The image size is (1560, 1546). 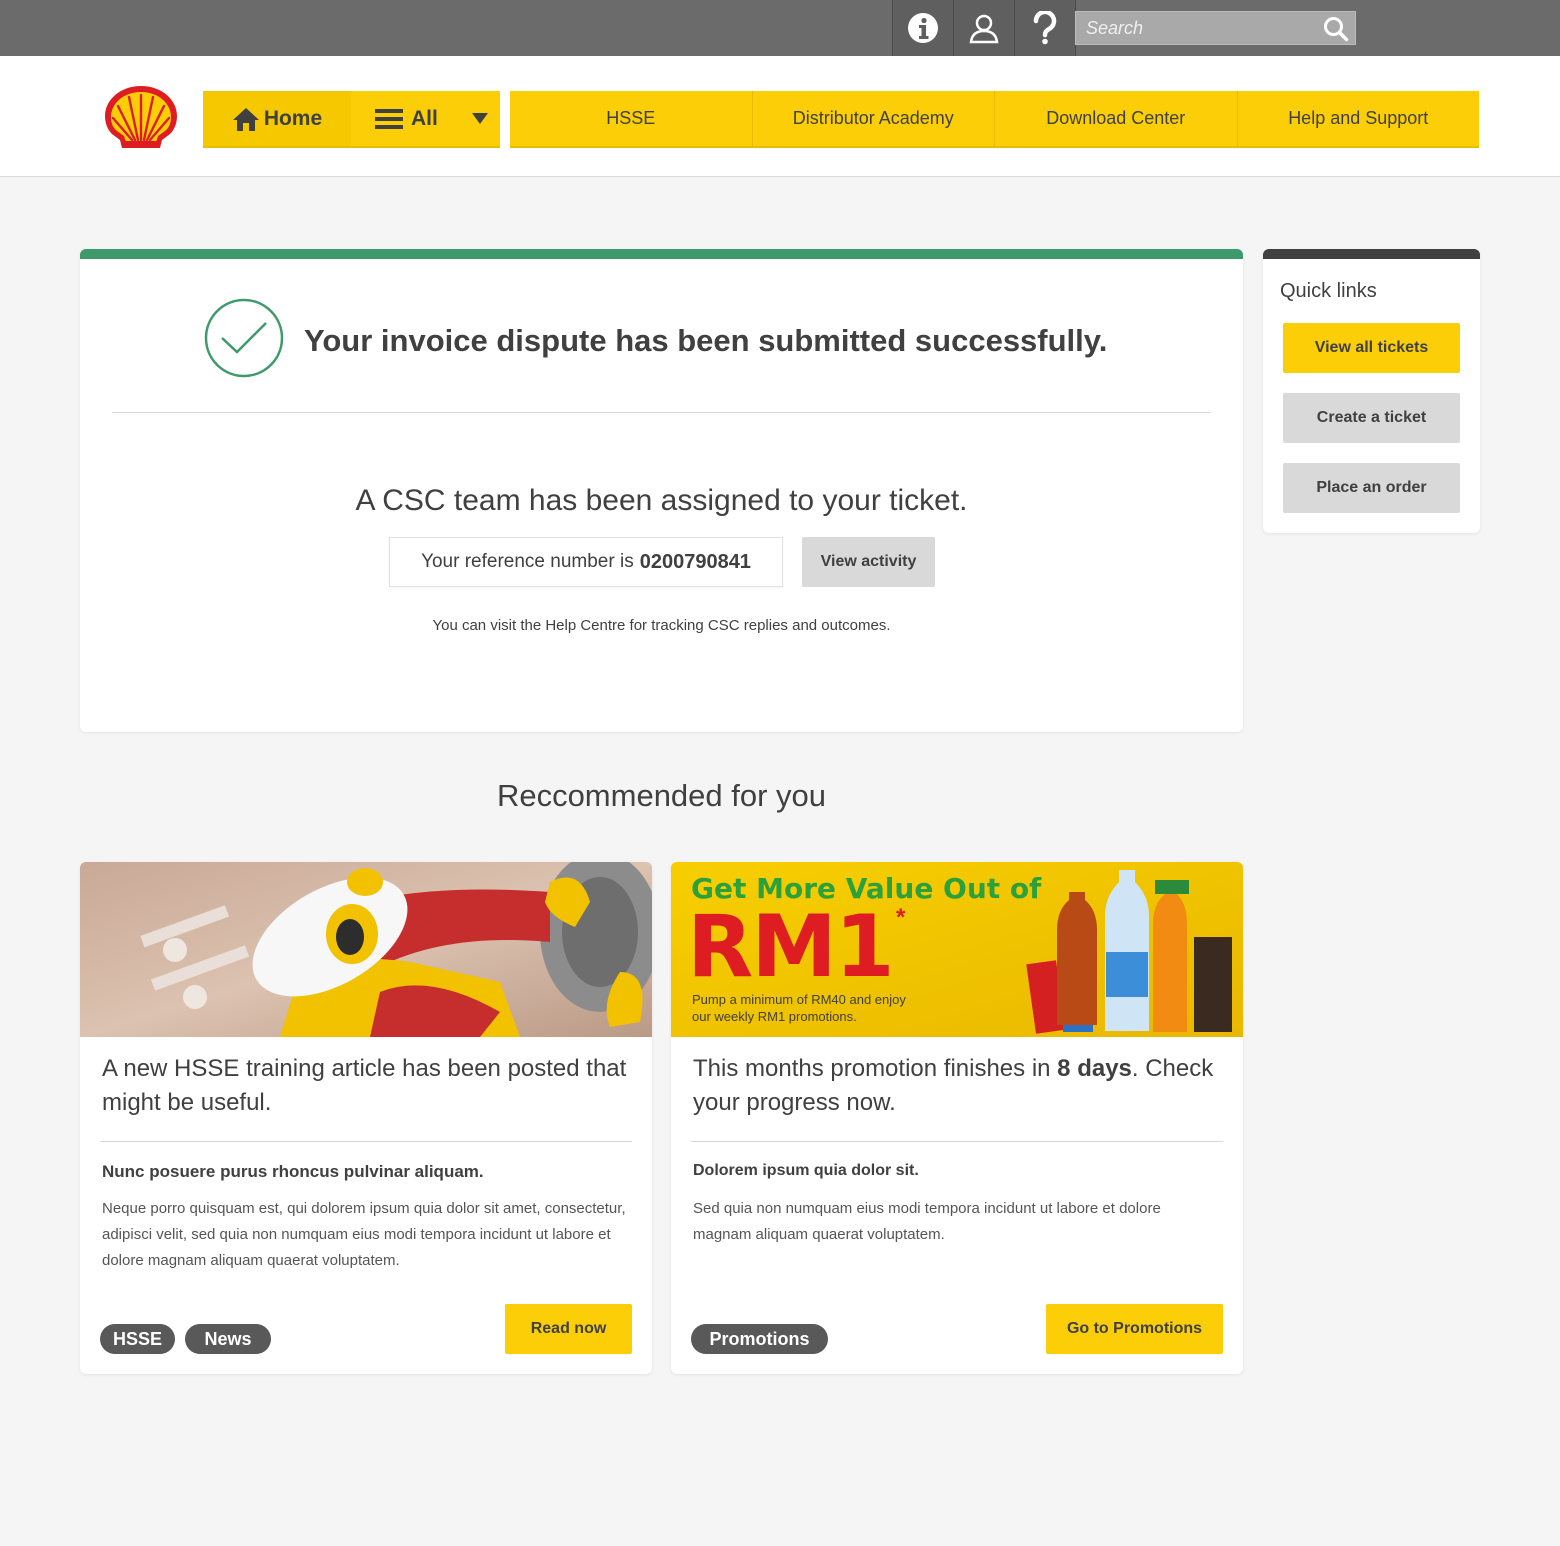 I want to click on success-check-icon, so click(x=244, y=338).